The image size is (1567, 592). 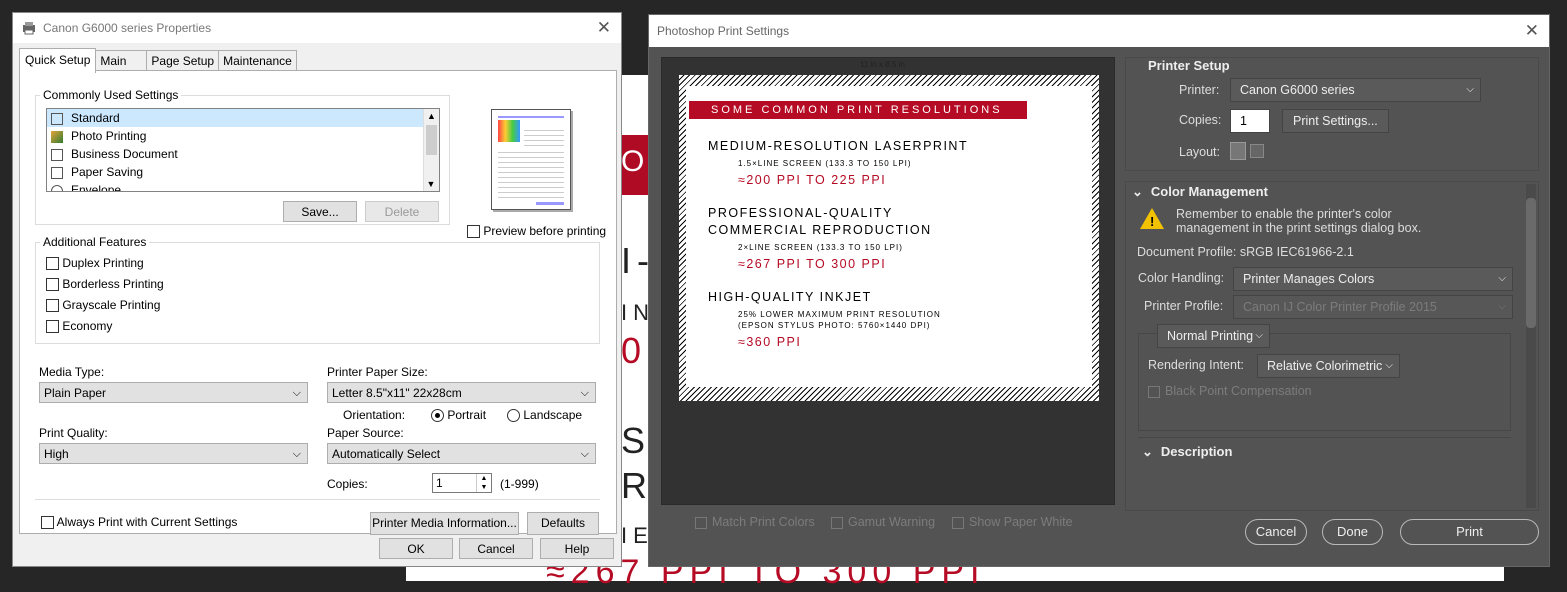 I want to click on warning-text: Remember to enable the printer's color, so click(x=1284, y=214).